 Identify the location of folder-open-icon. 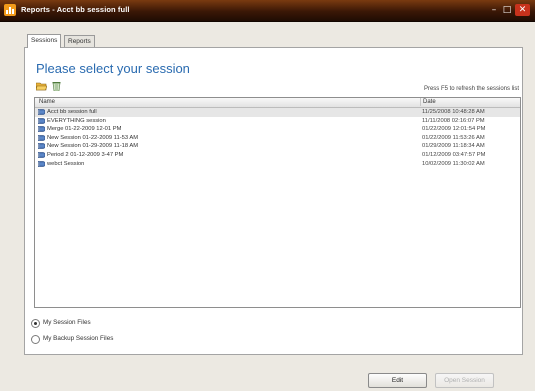
(41, 86).